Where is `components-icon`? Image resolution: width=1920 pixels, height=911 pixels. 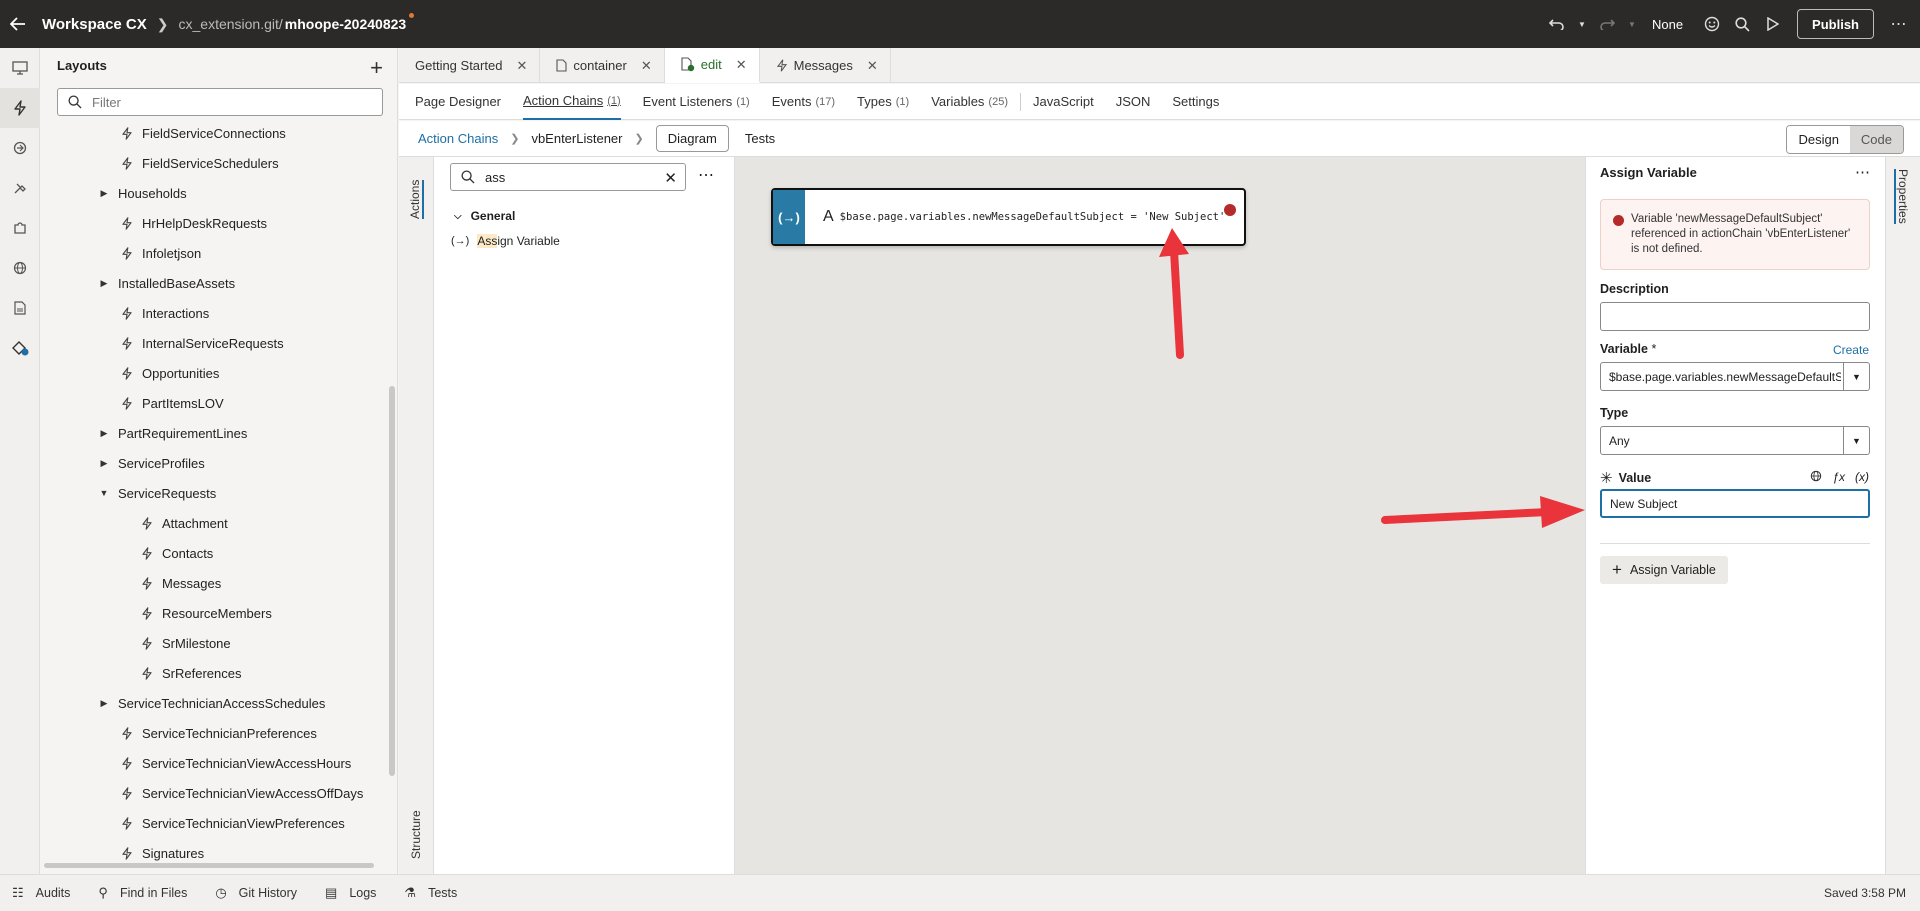 components-icon is located at coordinates (20, 188).